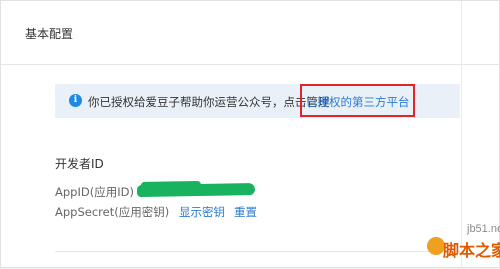 This screenshot has height=269, width=500. What do you see at coordinates (357, 100) in the screenshot?
I see `highlight-annotation-box` at bounding box center [357, 100].